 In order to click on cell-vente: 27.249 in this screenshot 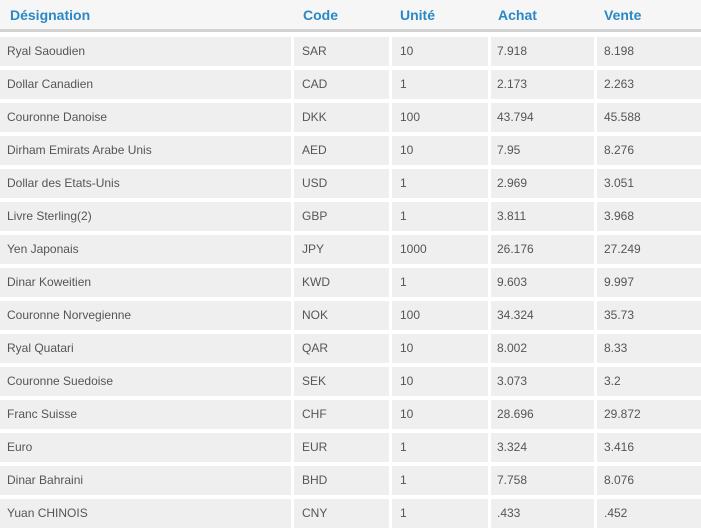, I will do `click(649, 249)`.